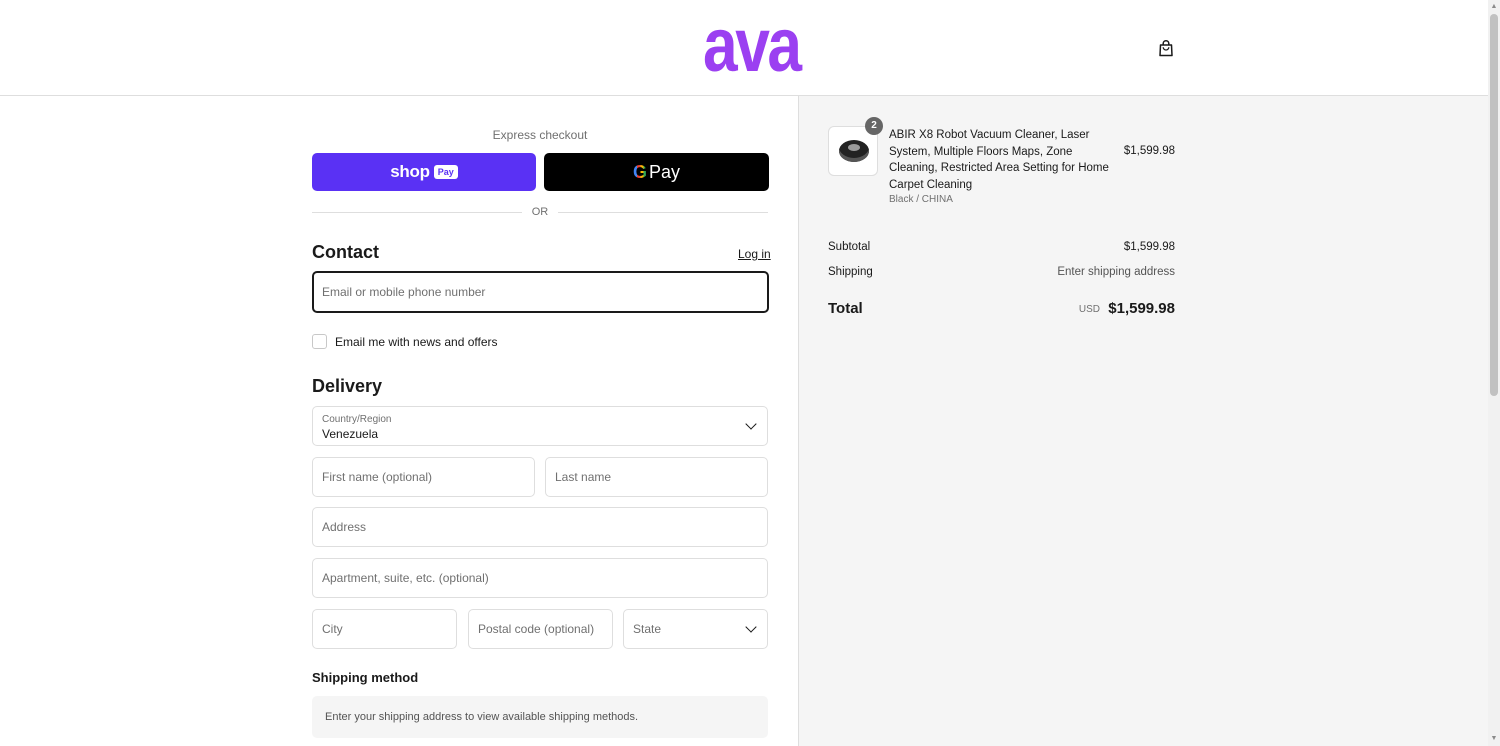 The height and width of the screenshot is (746, 1500). I want to click on shopping-bag-icon, so click(1166, 48).